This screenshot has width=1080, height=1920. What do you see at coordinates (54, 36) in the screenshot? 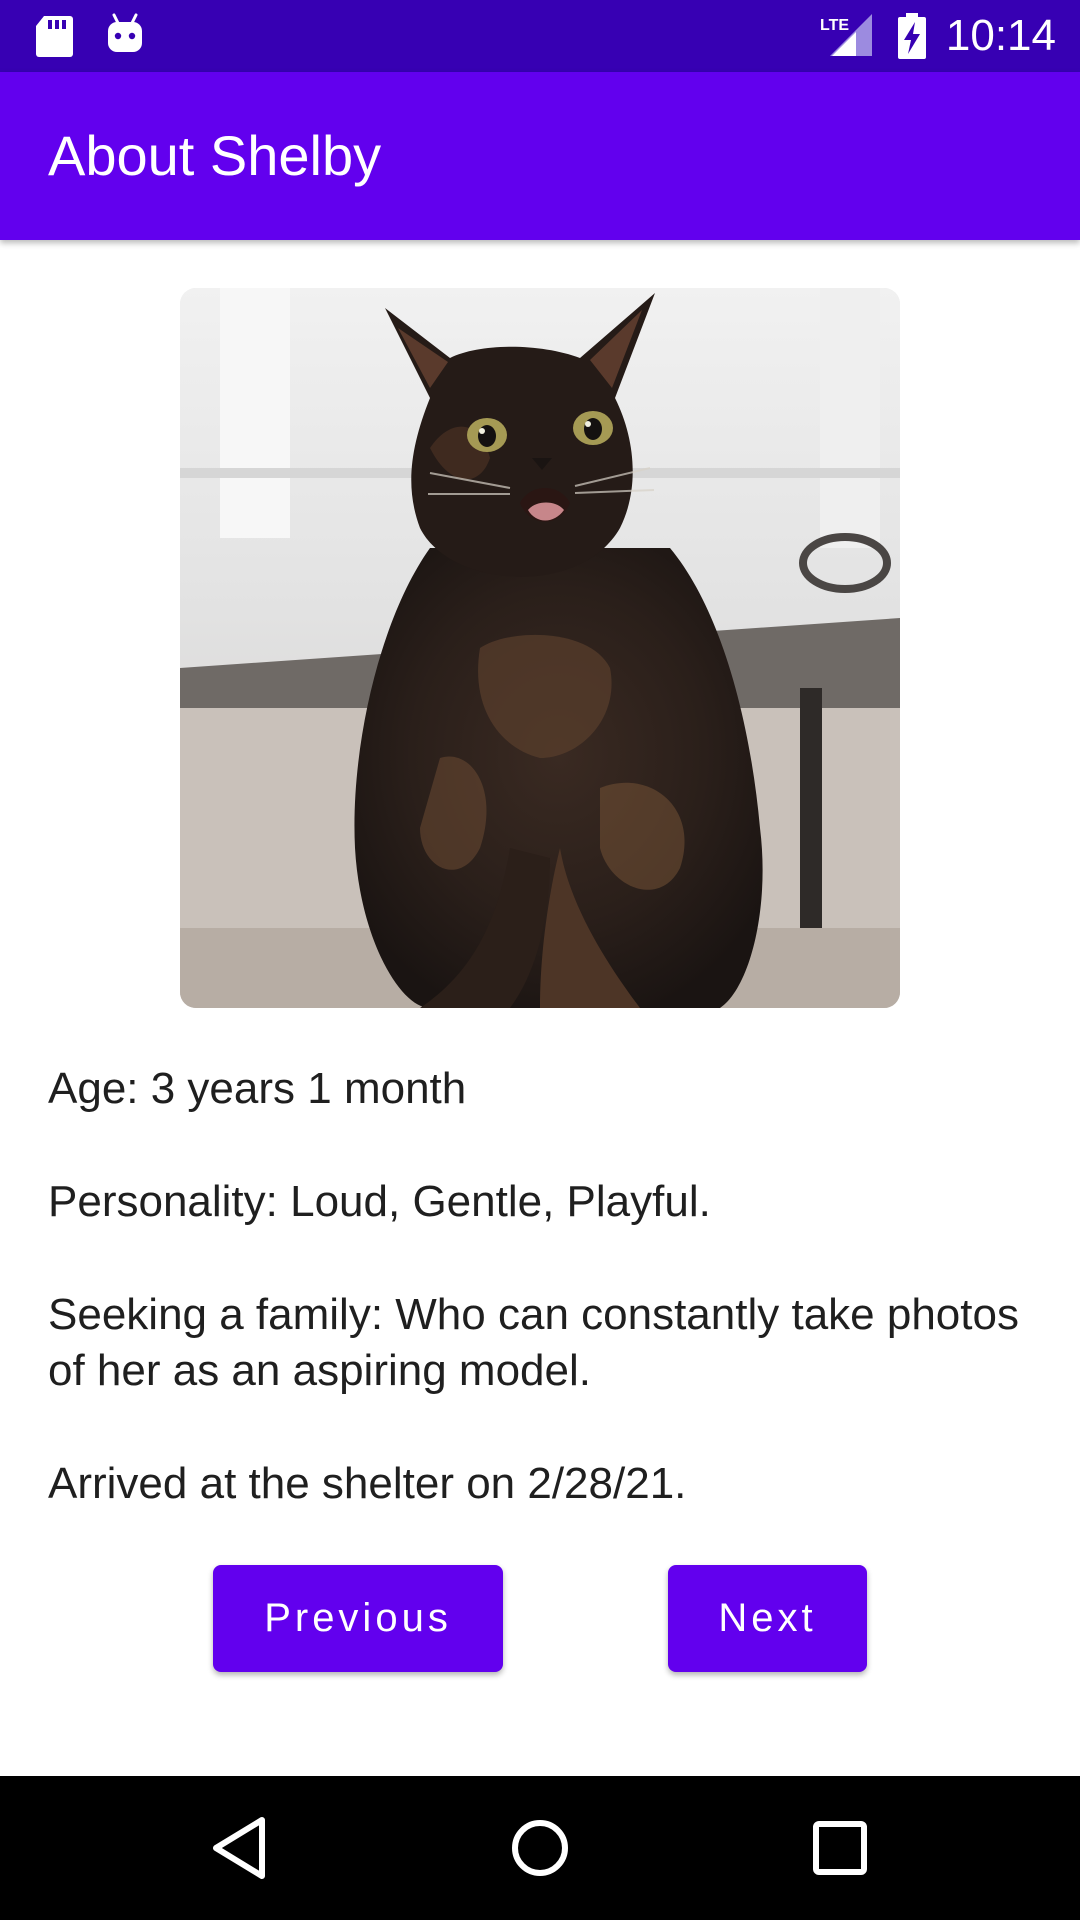
I see `sd-card-icon` at bounding box center [54, 36].